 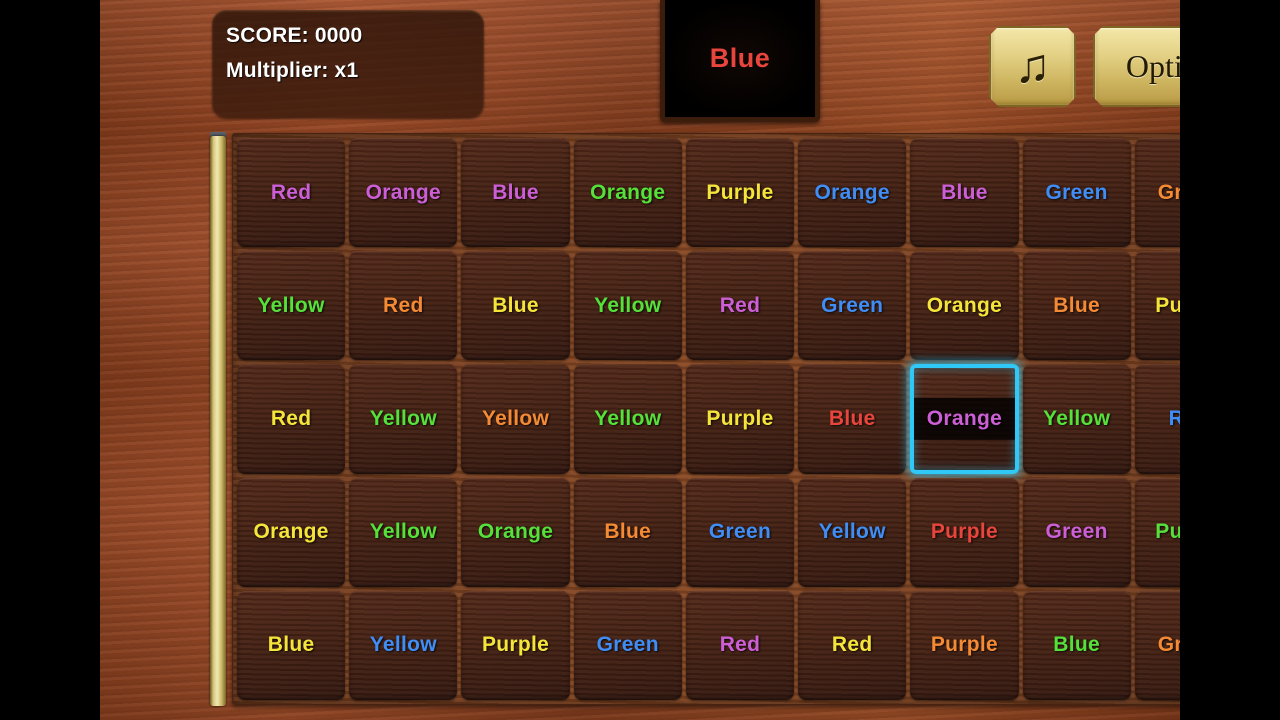 I want to click on target-word: Blue, so click(x=740, y=58).